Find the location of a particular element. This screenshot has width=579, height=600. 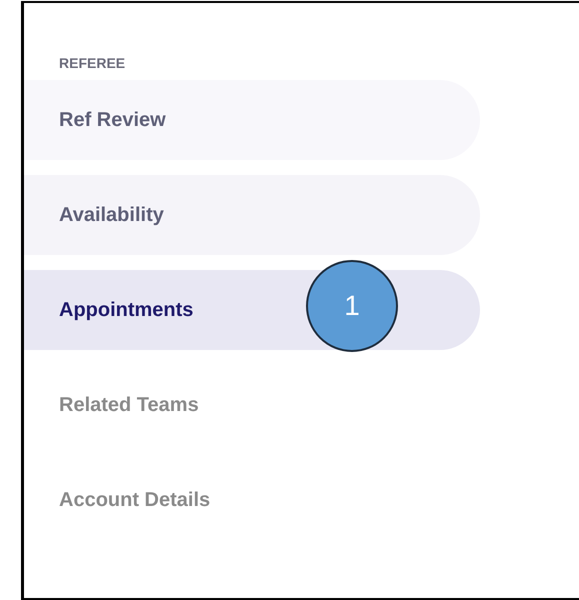

sidebar-item: Ref Review is located at coordinates (252, 120).